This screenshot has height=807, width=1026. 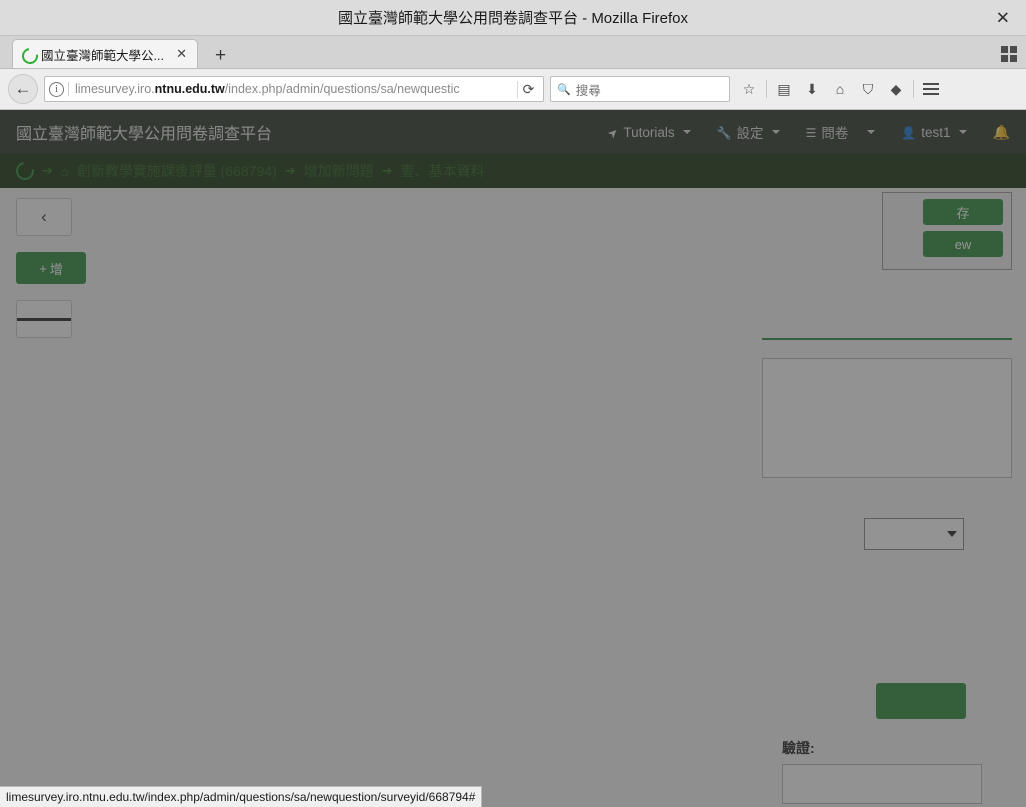 What do you see at coordinates (342, 89) in the screenshot?
I see `url-suffix: /index.php/admin/questions/sa/newquestic` at bounding box center [342, 89].